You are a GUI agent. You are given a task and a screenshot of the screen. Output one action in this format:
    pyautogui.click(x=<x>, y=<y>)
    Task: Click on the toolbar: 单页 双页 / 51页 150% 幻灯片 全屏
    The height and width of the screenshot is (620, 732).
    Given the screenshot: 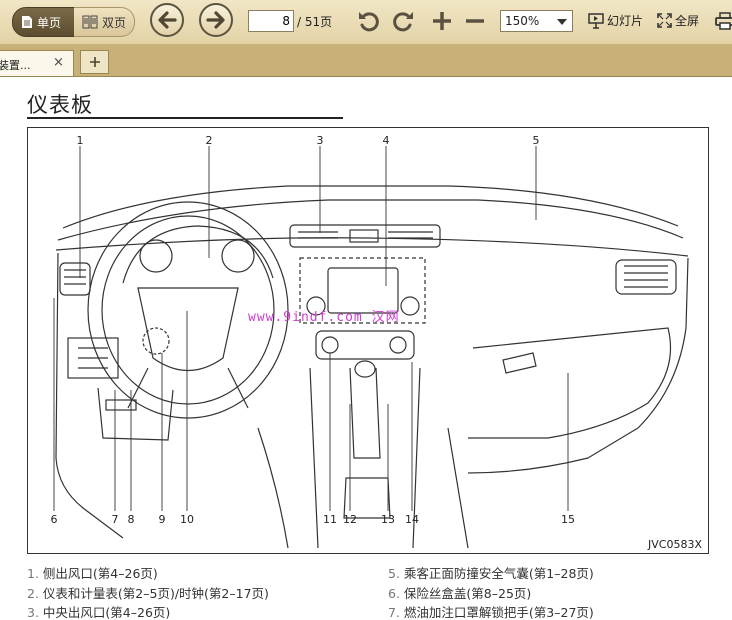 What is the action you would take?
    pyautogui.click(x=366, y=22)
    